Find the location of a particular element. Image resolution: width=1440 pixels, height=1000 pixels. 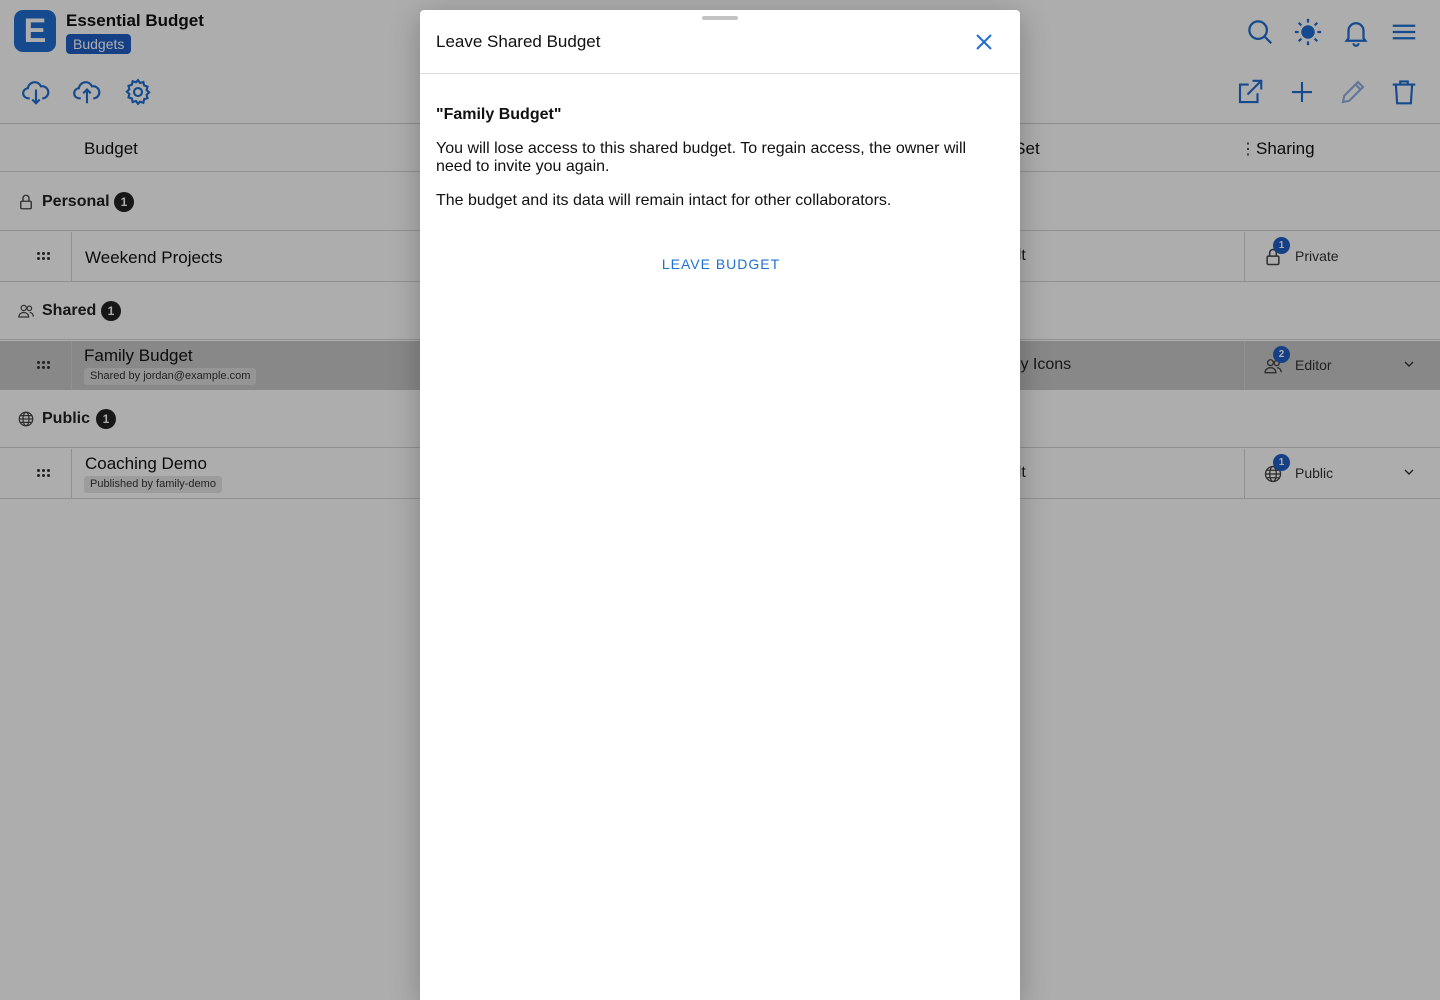

sheet-grab-handle is located at coordinates (720, 18).